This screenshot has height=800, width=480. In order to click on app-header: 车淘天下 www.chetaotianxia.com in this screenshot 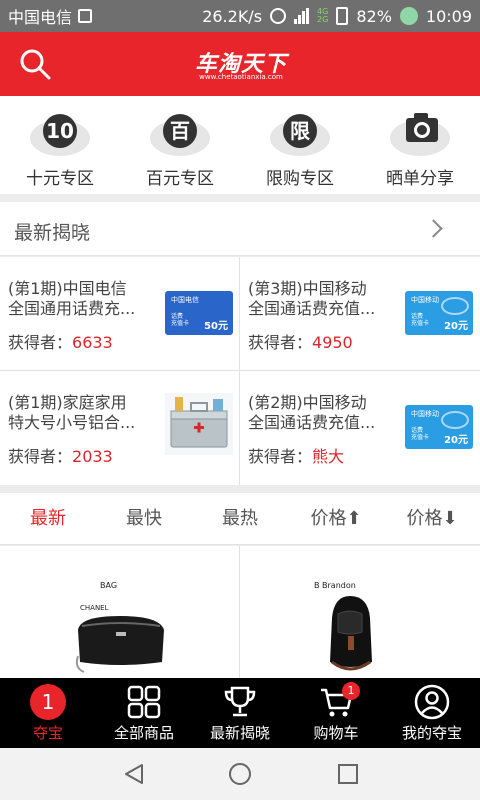, I will do `click(240, 64)`.